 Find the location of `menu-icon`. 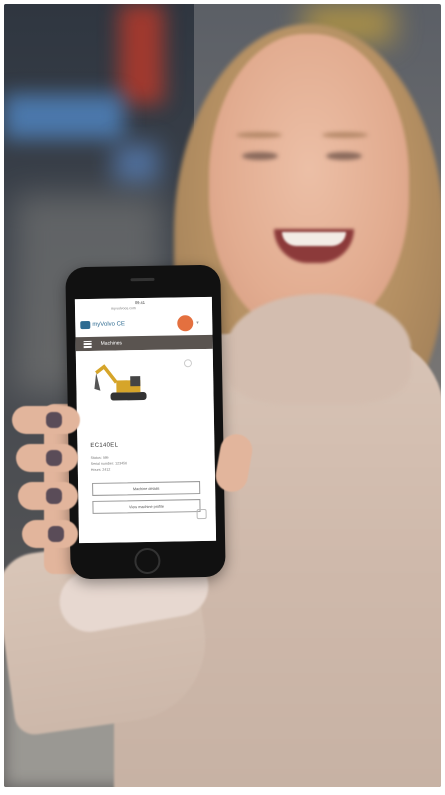

menu-icon is located at coordinates (87, 344).